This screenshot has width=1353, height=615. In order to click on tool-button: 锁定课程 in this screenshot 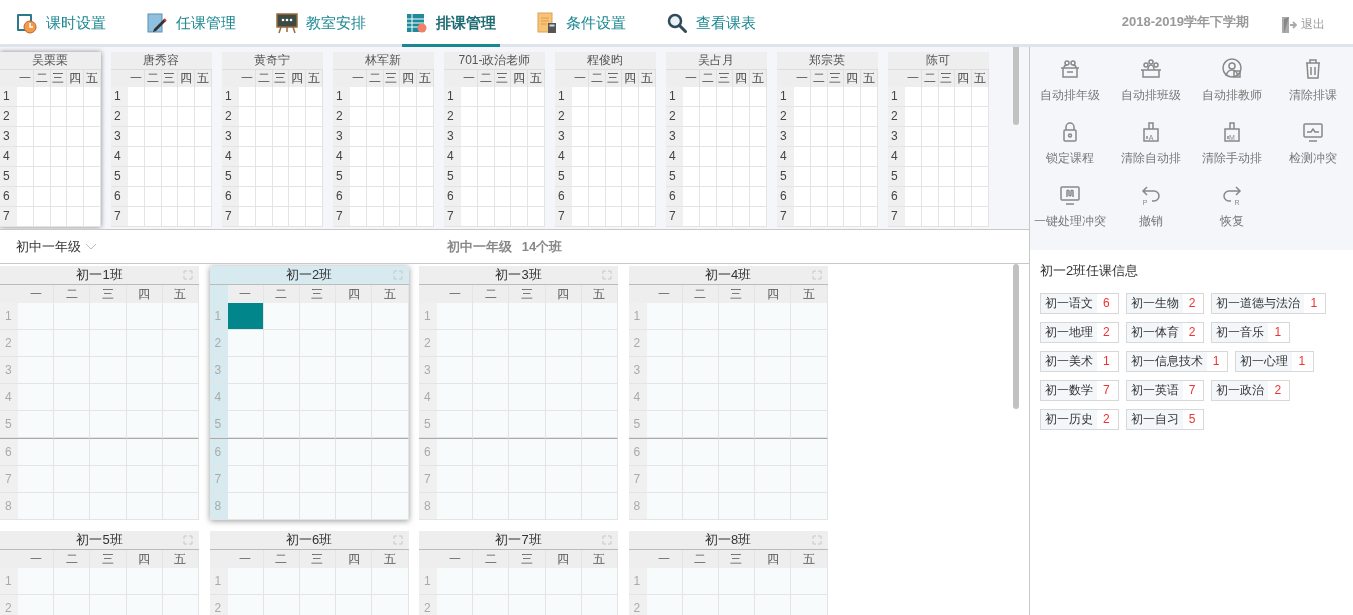, I will do `click(1070, 151)`.